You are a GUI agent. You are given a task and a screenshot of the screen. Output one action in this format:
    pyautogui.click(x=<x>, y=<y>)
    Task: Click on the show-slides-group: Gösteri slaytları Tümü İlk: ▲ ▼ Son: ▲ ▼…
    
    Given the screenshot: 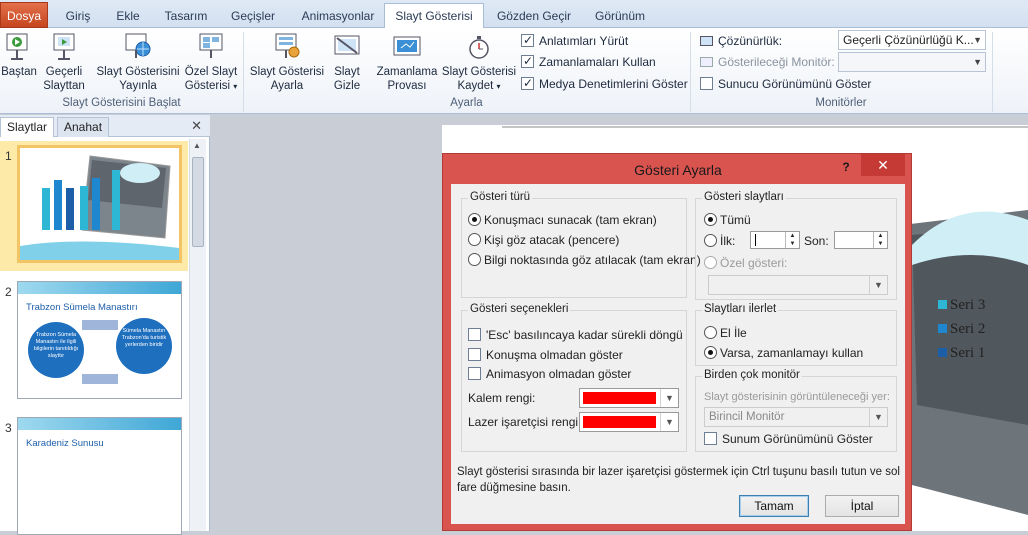 What is the action you would take?
    pyautogui.click(x=796, y=245)
    